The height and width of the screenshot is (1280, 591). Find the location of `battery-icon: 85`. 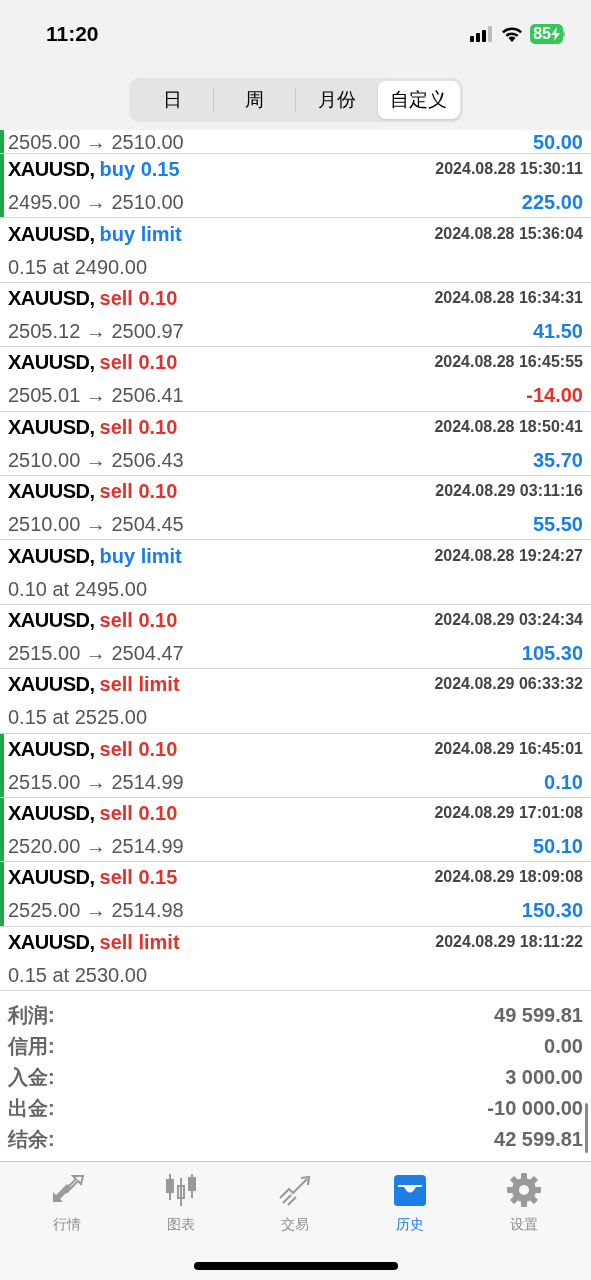

battery-icon: 85 is located at coordinates (547, 34).